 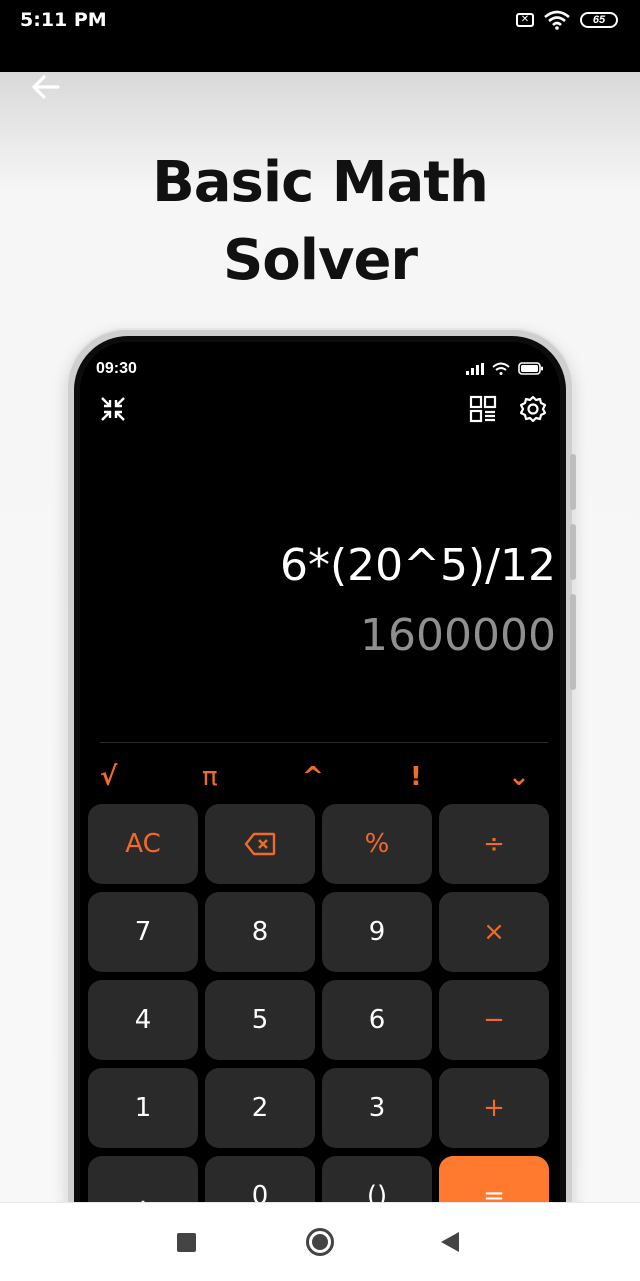 I want to click on pi-key: π, so click(x=210, y=777).